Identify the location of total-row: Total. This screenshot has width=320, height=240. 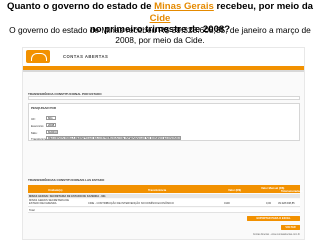
(164, 210).